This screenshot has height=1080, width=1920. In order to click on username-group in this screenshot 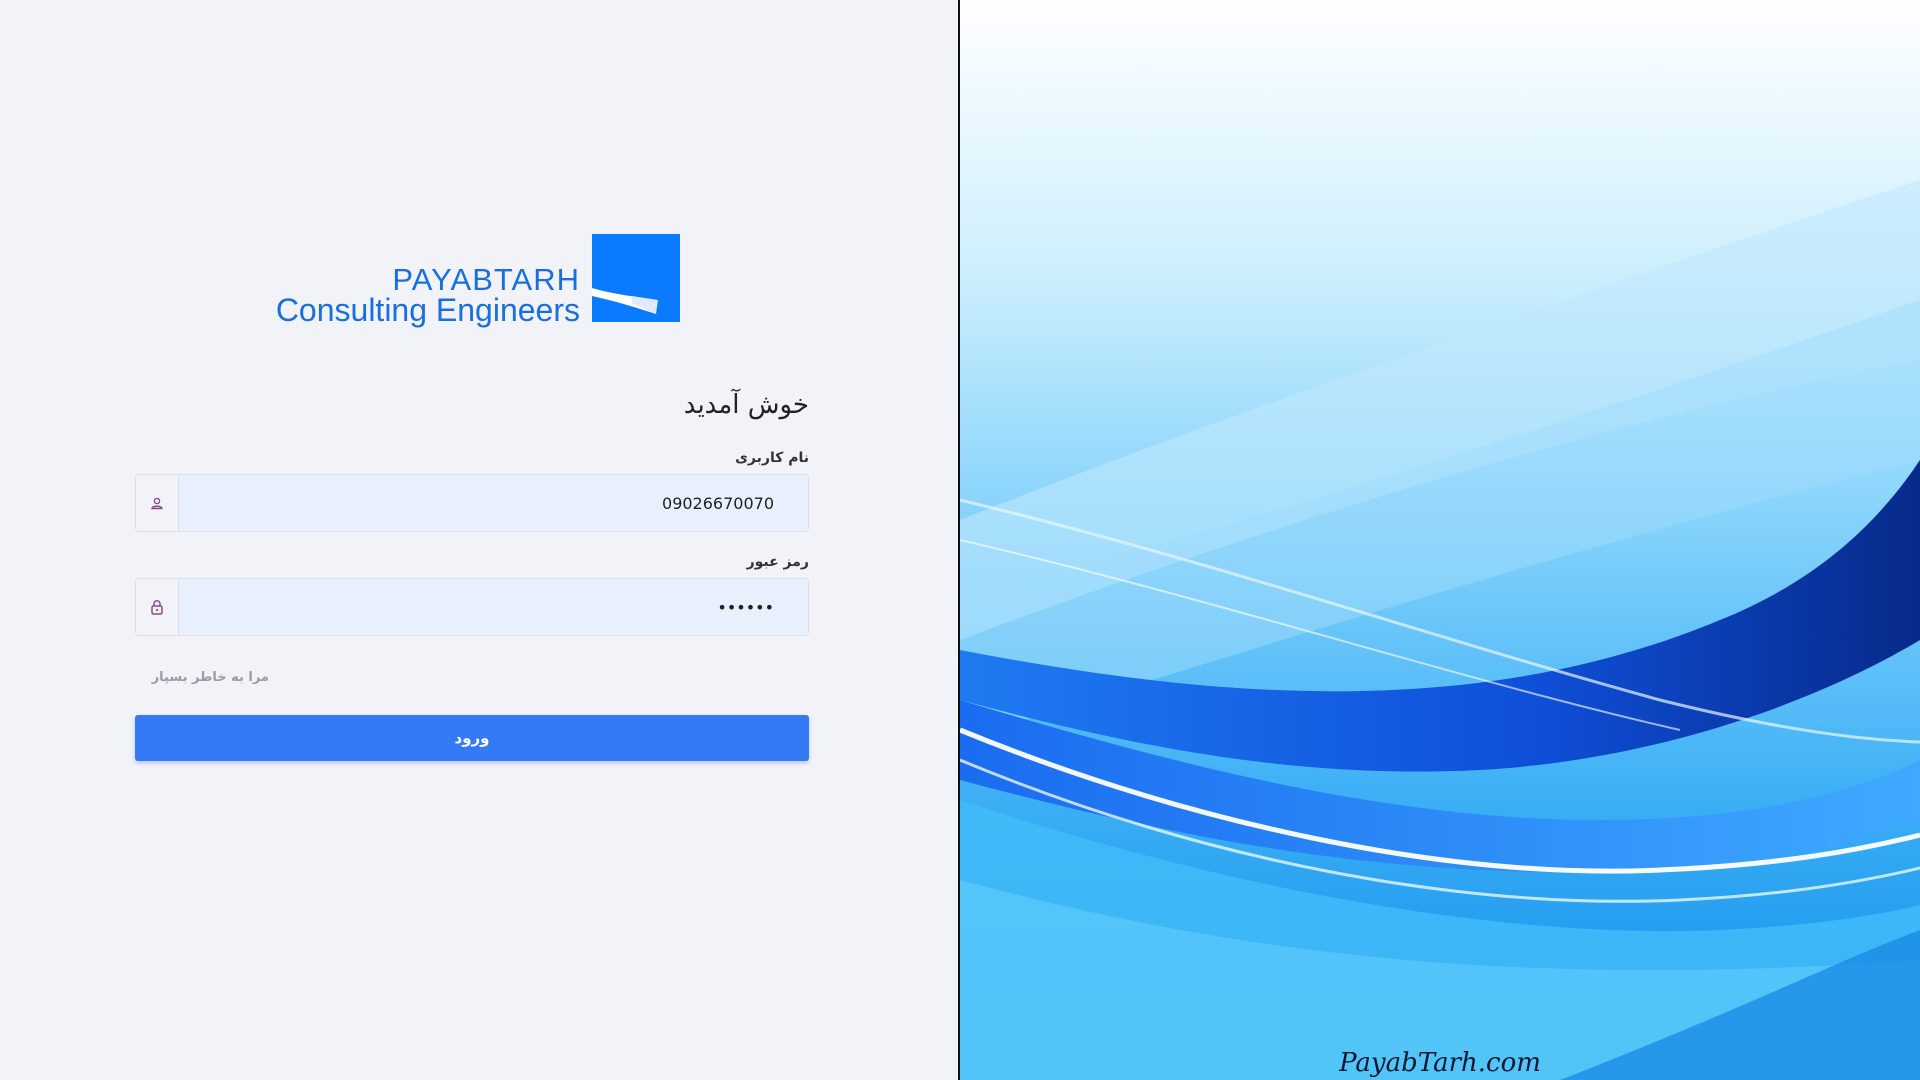, I will do `click(472, 503)`.